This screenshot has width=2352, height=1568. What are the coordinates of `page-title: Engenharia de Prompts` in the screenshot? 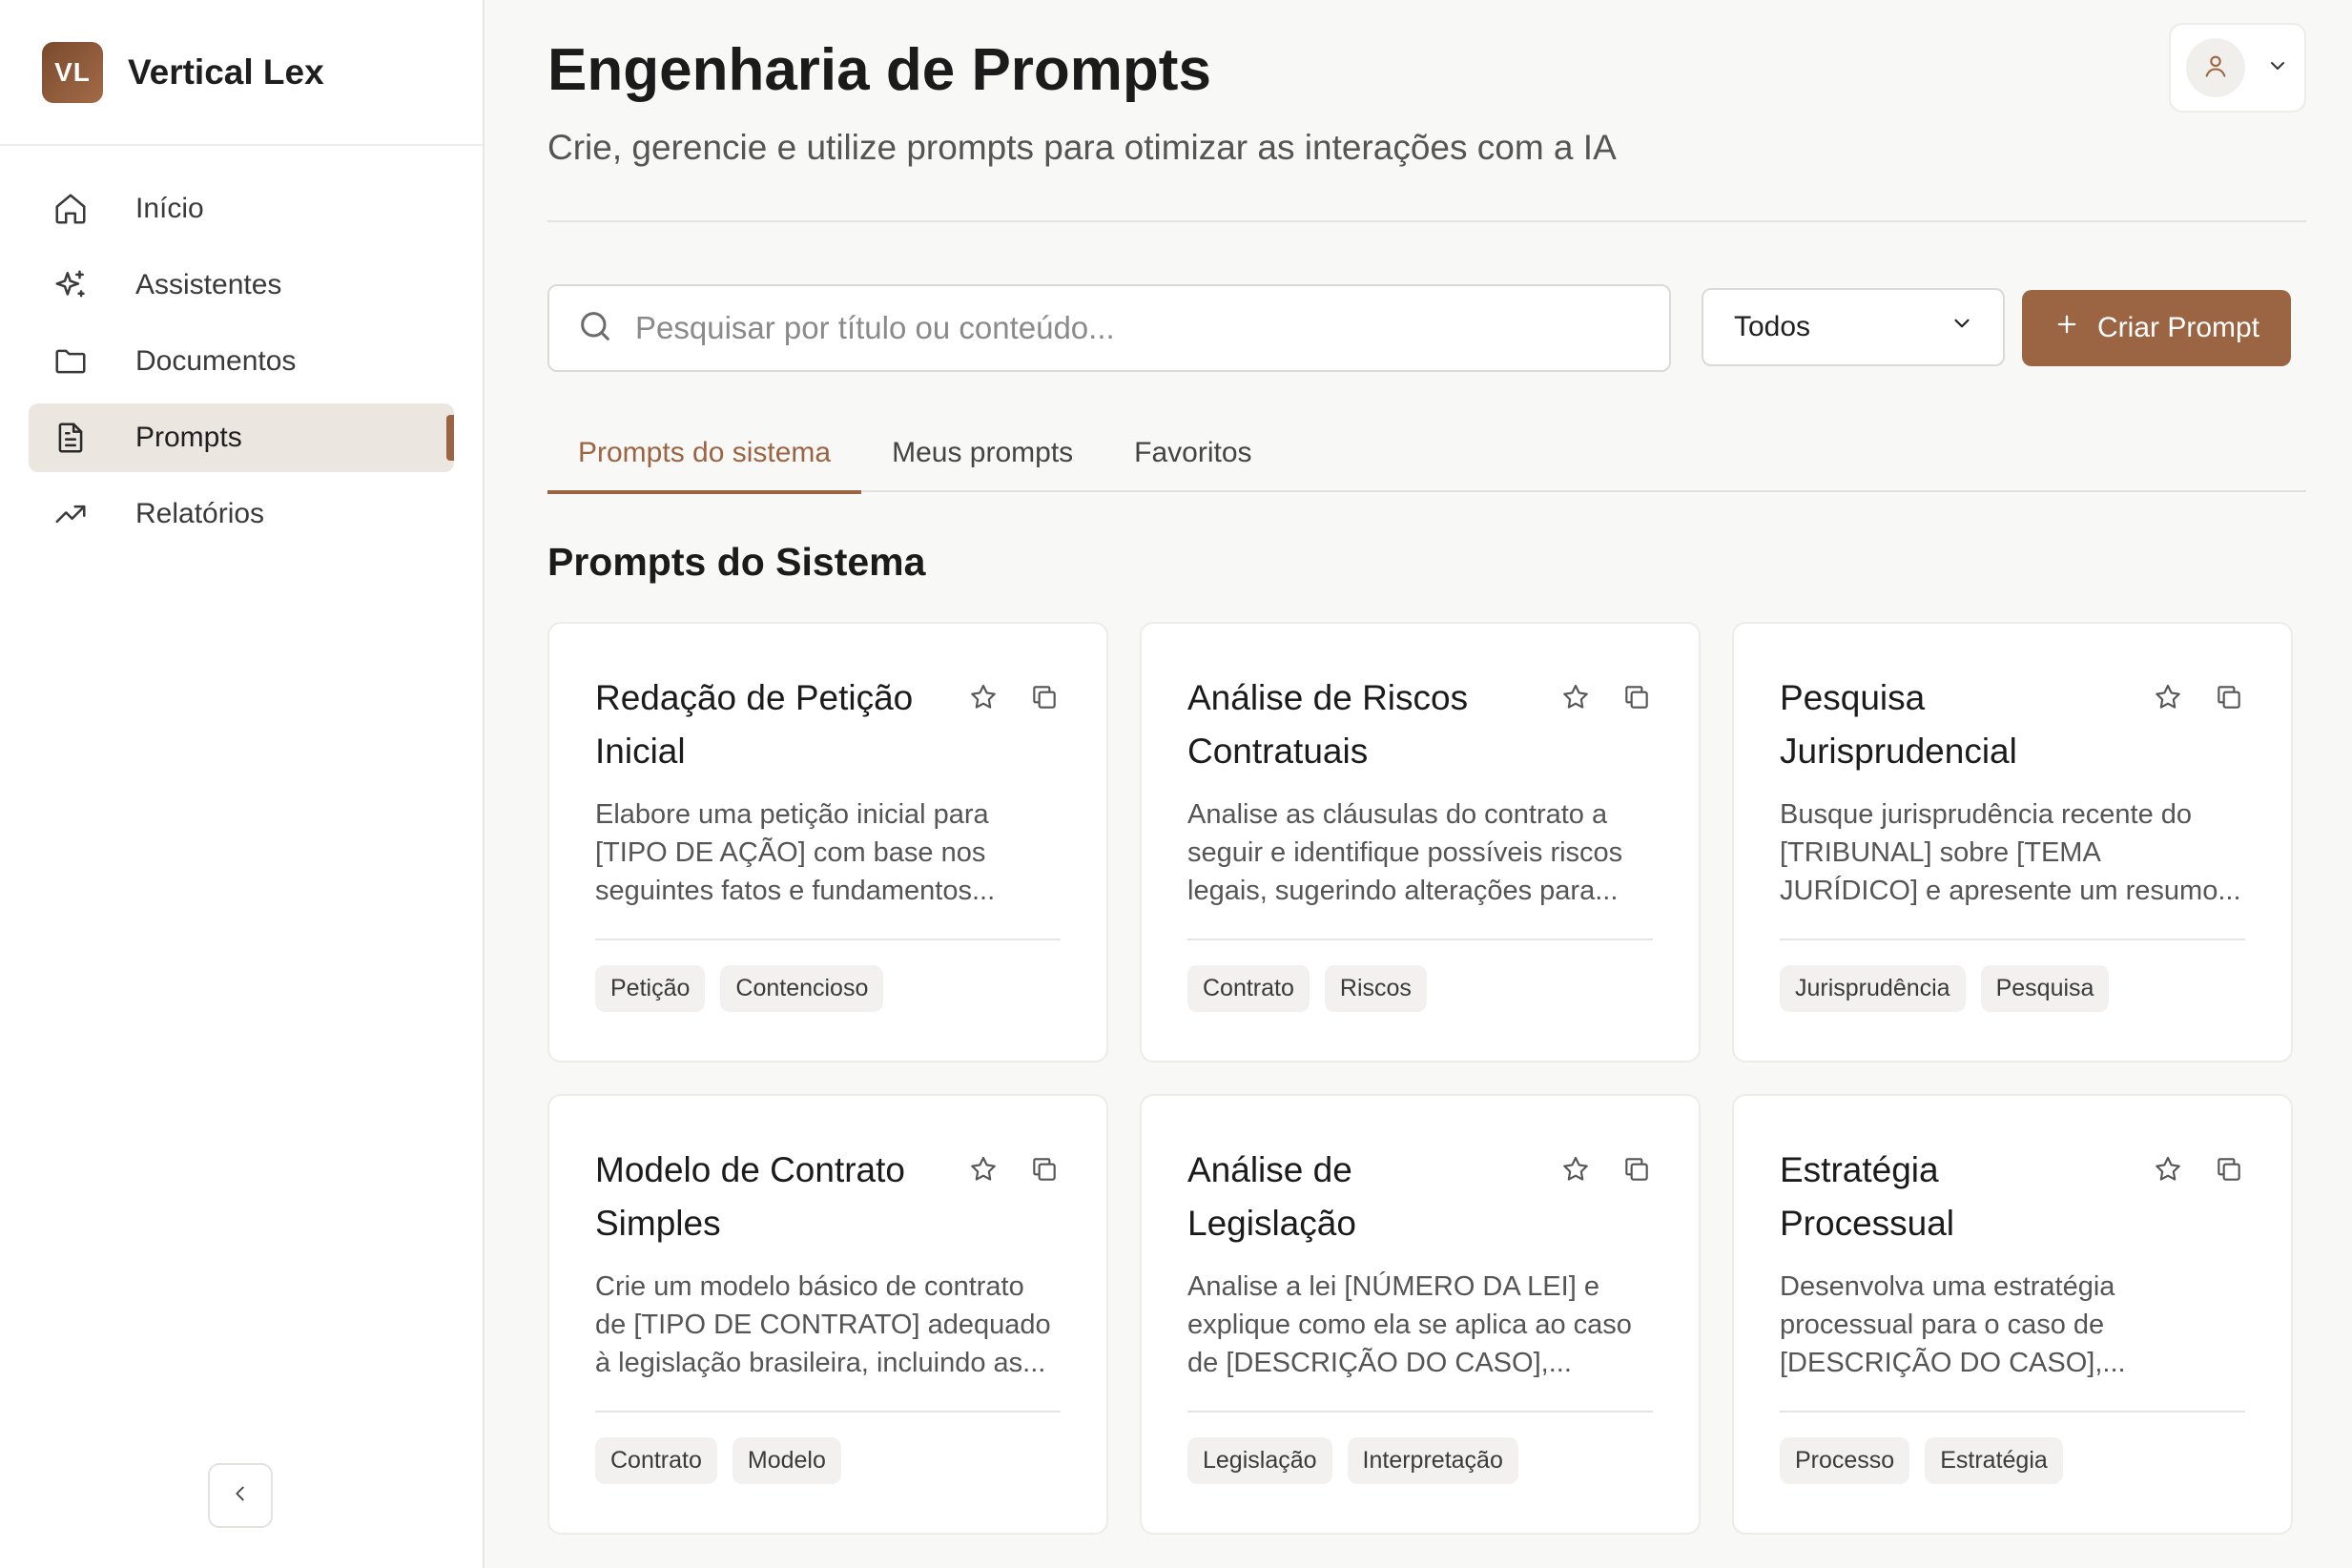 It's located at (879, 70).